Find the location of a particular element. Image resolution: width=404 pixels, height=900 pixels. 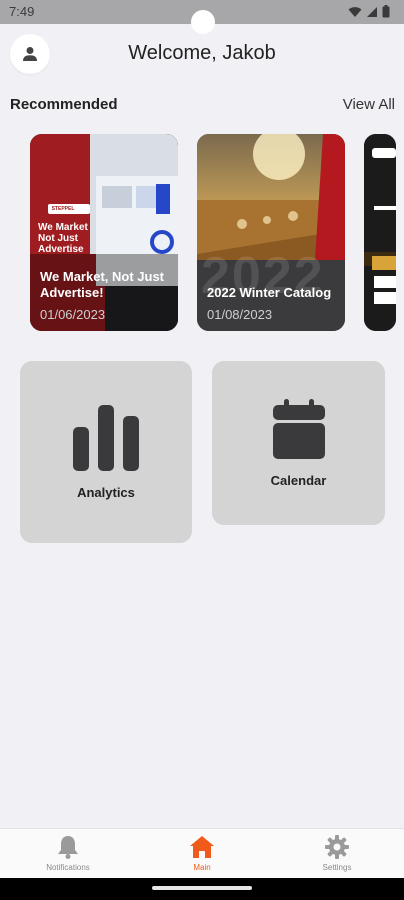

battery-icon is located at coordinates (386, 11).